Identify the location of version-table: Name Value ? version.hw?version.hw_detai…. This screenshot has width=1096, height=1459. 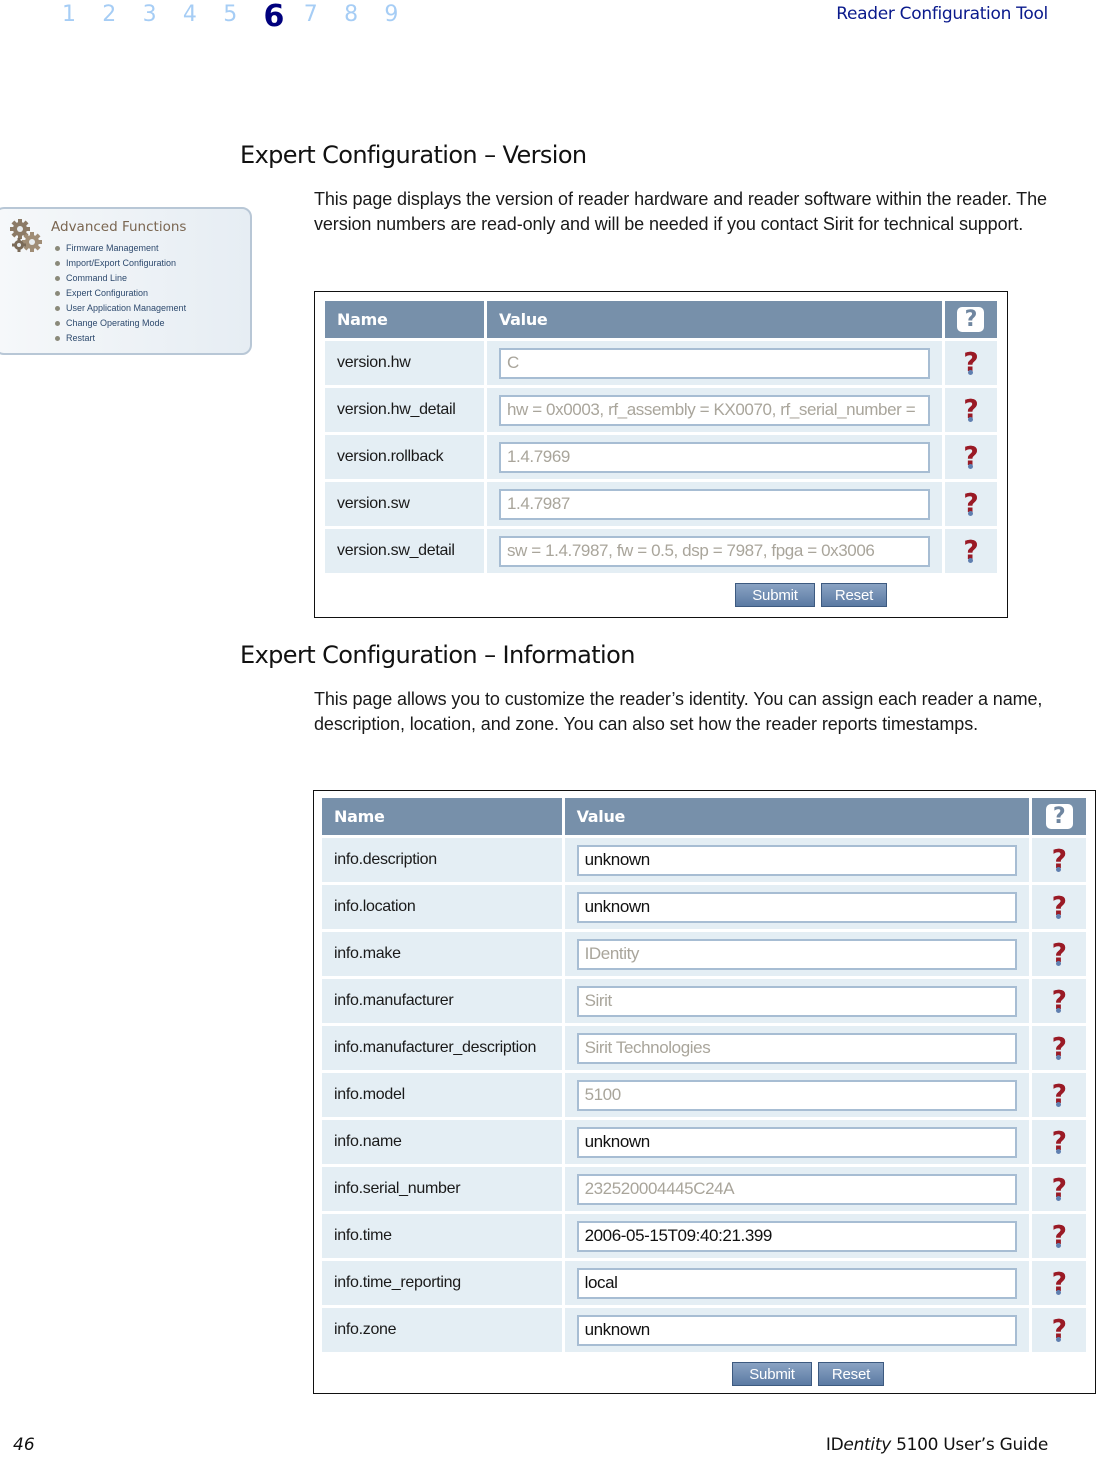
(661, 437).